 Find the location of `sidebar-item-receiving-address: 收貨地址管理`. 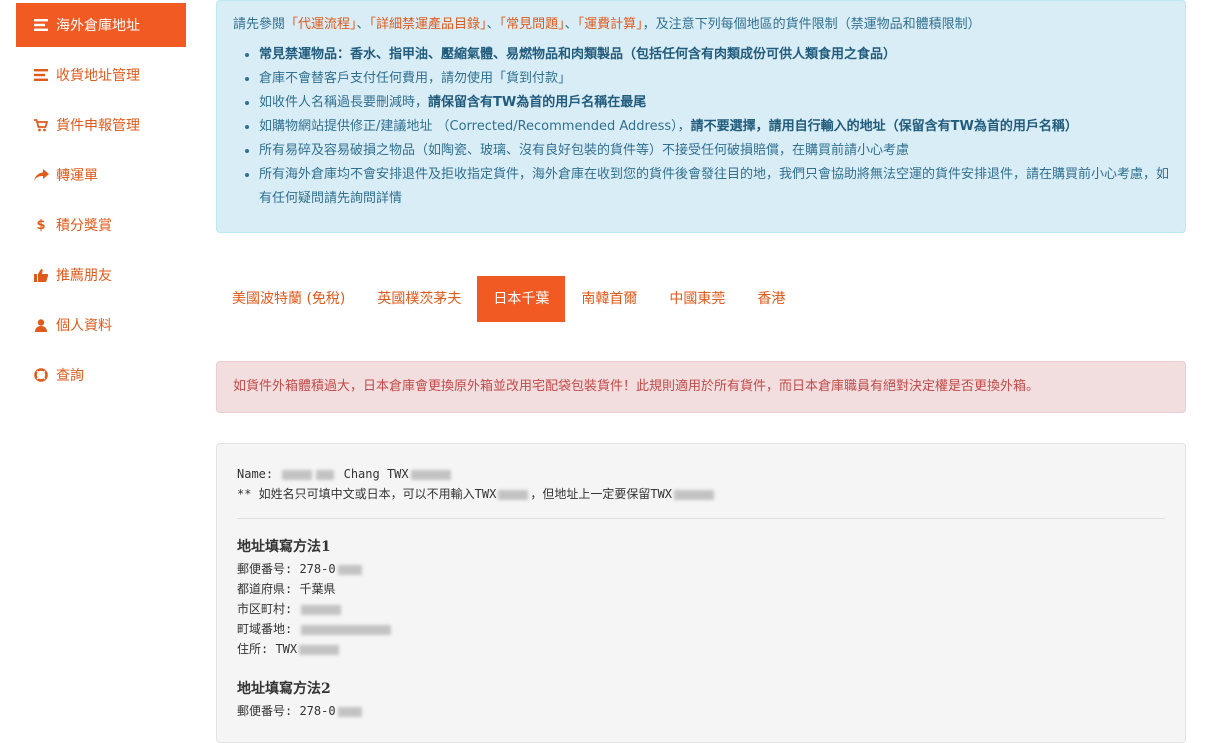

sidebar-item-receiving-address: 收貨地址管理 is located at coordinates (101, 75).